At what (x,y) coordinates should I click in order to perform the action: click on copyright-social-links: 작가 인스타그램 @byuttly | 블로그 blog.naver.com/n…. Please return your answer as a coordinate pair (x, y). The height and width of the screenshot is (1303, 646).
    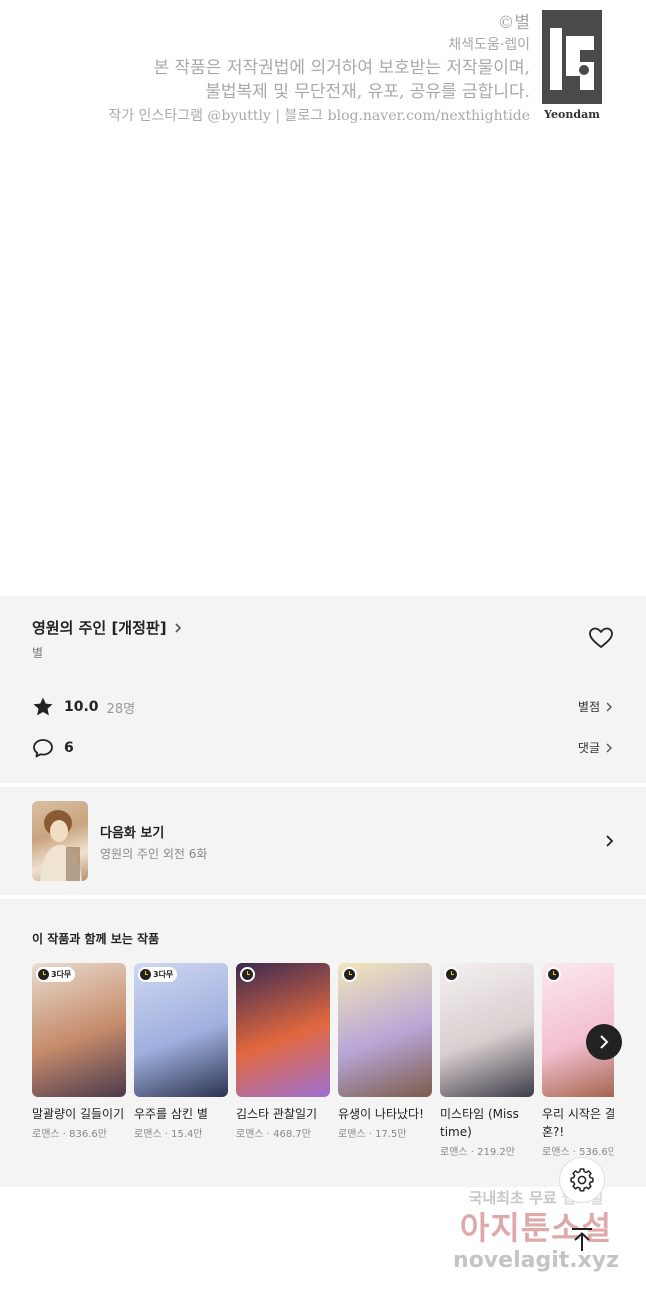
    Looking at the image, I should click on (319, 116).